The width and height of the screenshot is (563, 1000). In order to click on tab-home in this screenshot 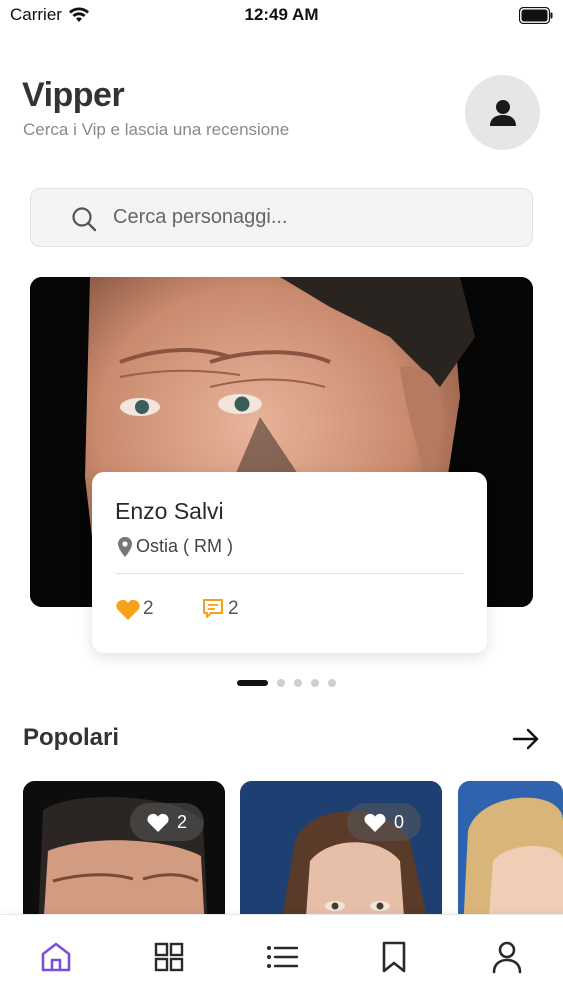, I will do `click(56, 957)`.